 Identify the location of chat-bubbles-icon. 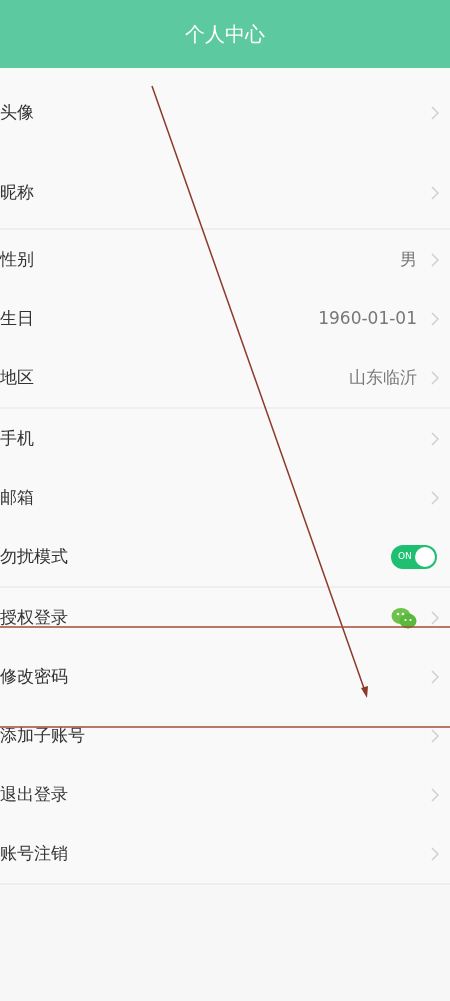
(404, 617).